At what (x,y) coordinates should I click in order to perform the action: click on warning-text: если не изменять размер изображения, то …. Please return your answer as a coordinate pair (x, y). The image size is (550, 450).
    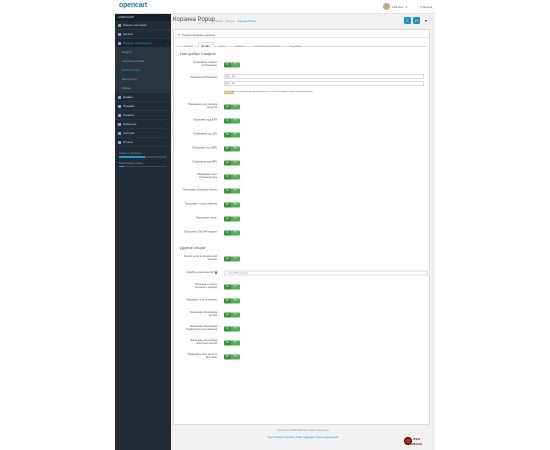
    Looking at the image, I should click on (273, 92).